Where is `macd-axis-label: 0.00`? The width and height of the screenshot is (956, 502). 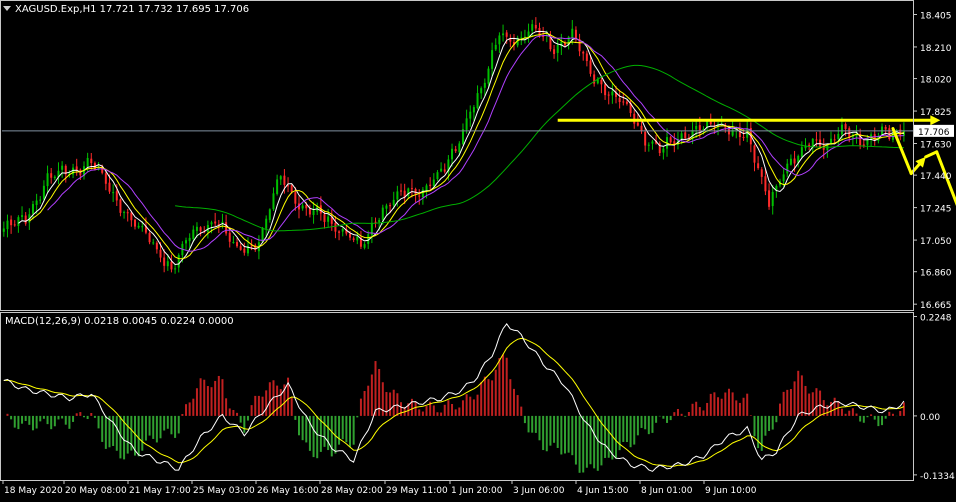 macd-axis-label: 0.00 is located at coordinates (930, 418).